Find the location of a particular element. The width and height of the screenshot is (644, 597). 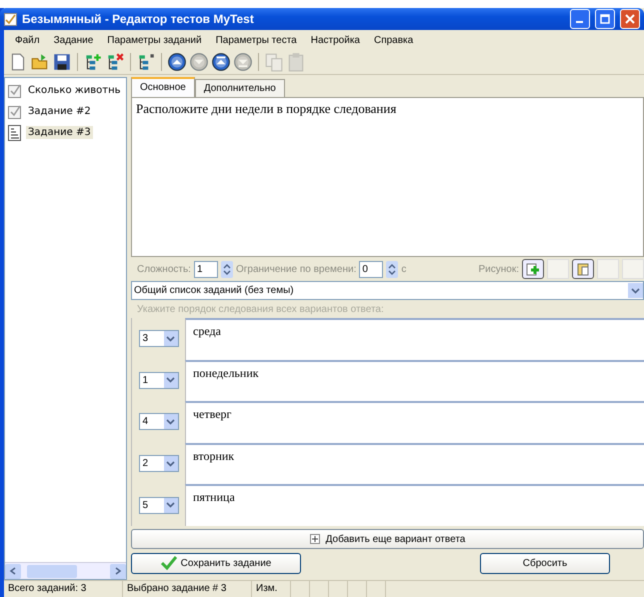

order-dropdown: 5 is located at coordinates (158, 505).